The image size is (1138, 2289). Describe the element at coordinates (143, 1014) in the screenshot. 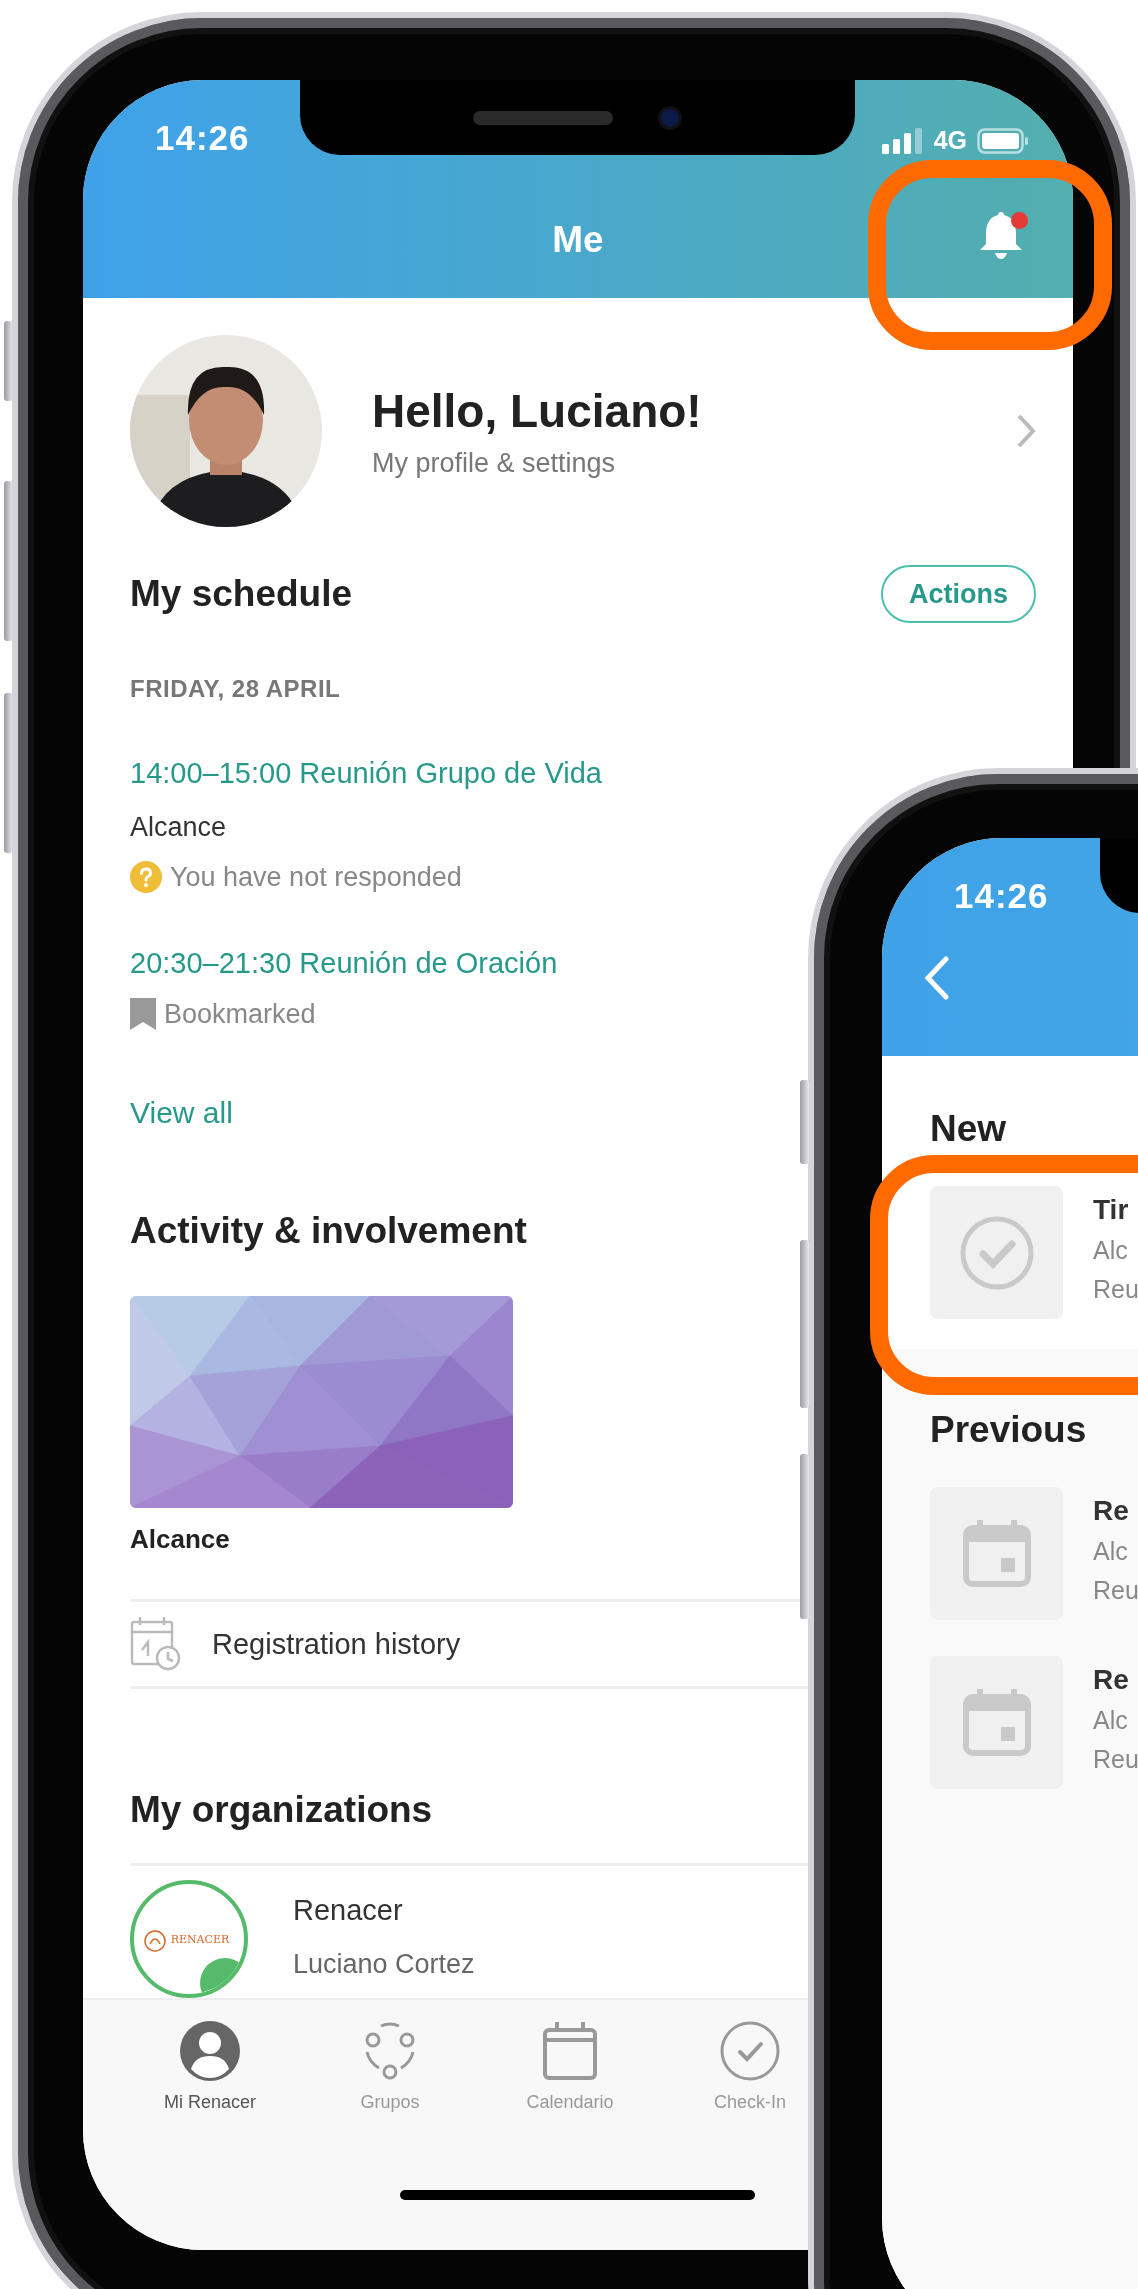

I see `bookmark-icon` at that location.